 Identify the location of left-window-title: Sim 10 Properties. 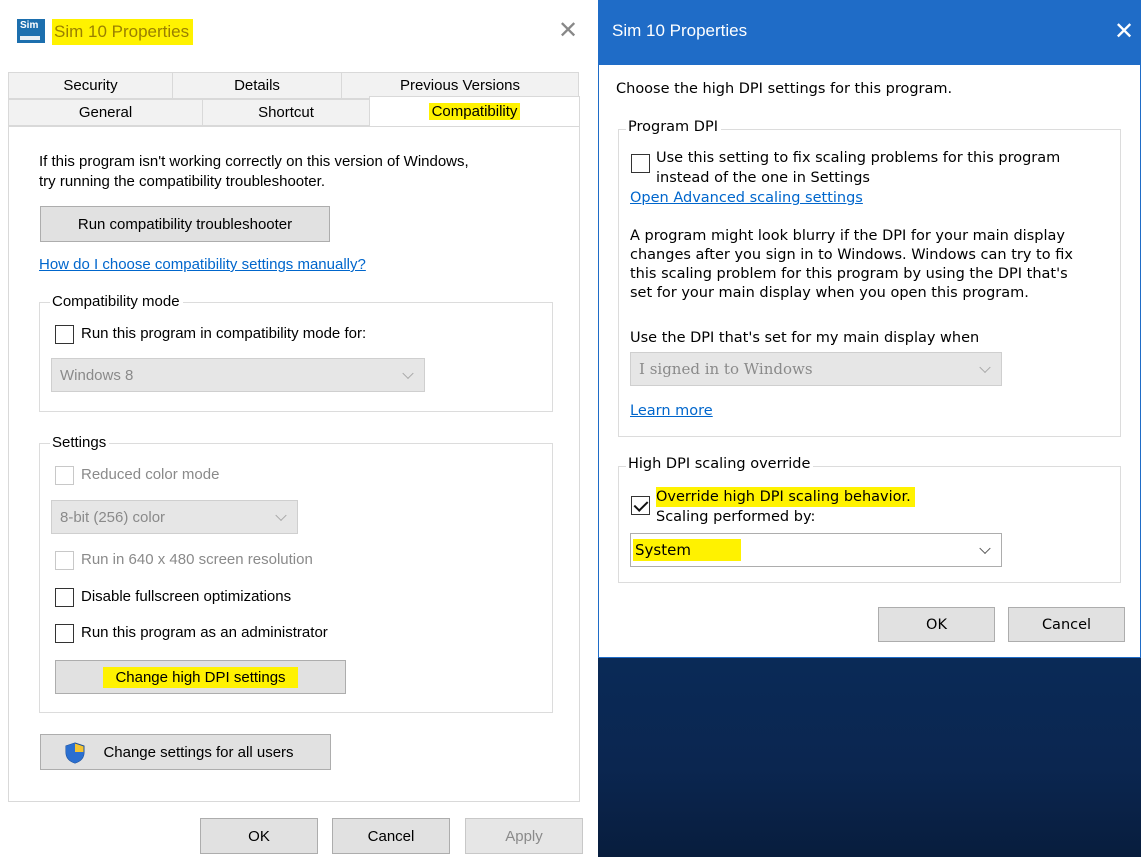
(123, 32).